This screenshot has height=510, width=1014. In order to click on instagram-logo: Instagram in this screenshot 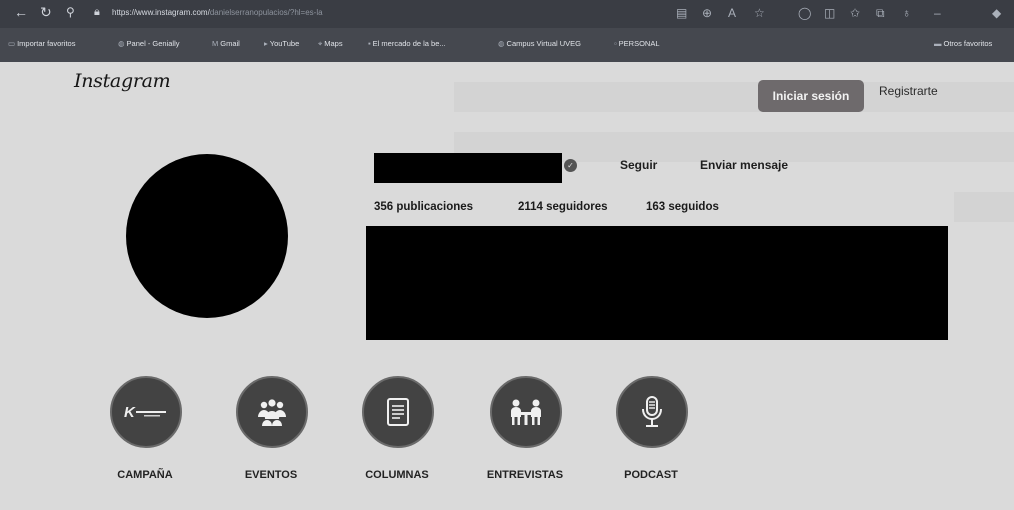, I will do `click(122, 81)`.